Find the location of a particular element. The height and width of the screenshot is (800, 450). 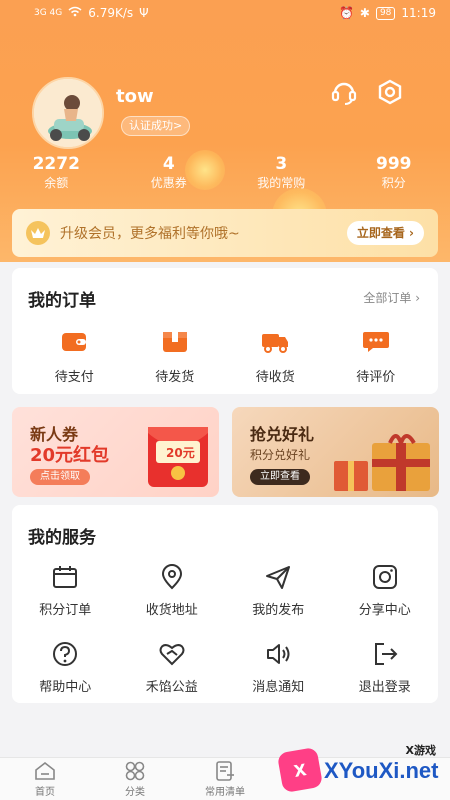

stat-label: 优惠券 is located at coordinates (168, 183).